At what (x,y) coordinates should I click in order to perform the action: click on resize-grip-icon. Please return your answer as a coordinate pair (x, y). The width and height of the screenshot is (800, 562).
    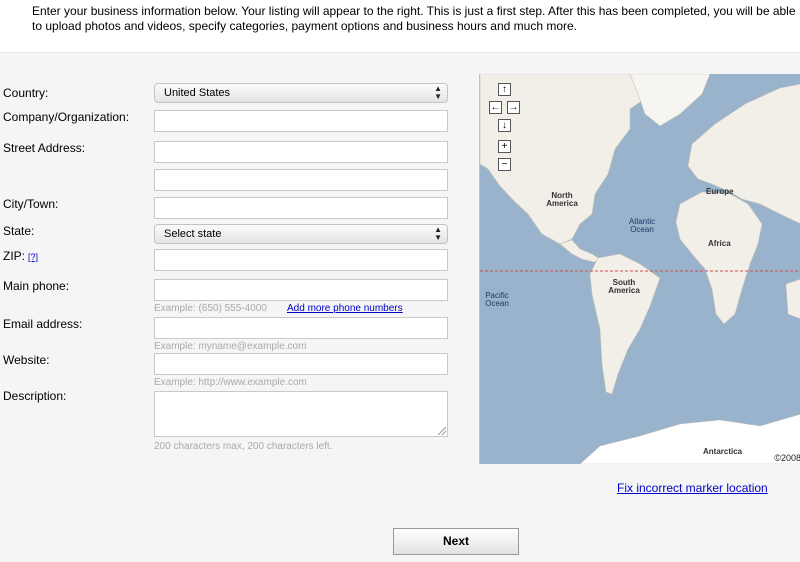
    Looking at the image, I should click on (442, 431).